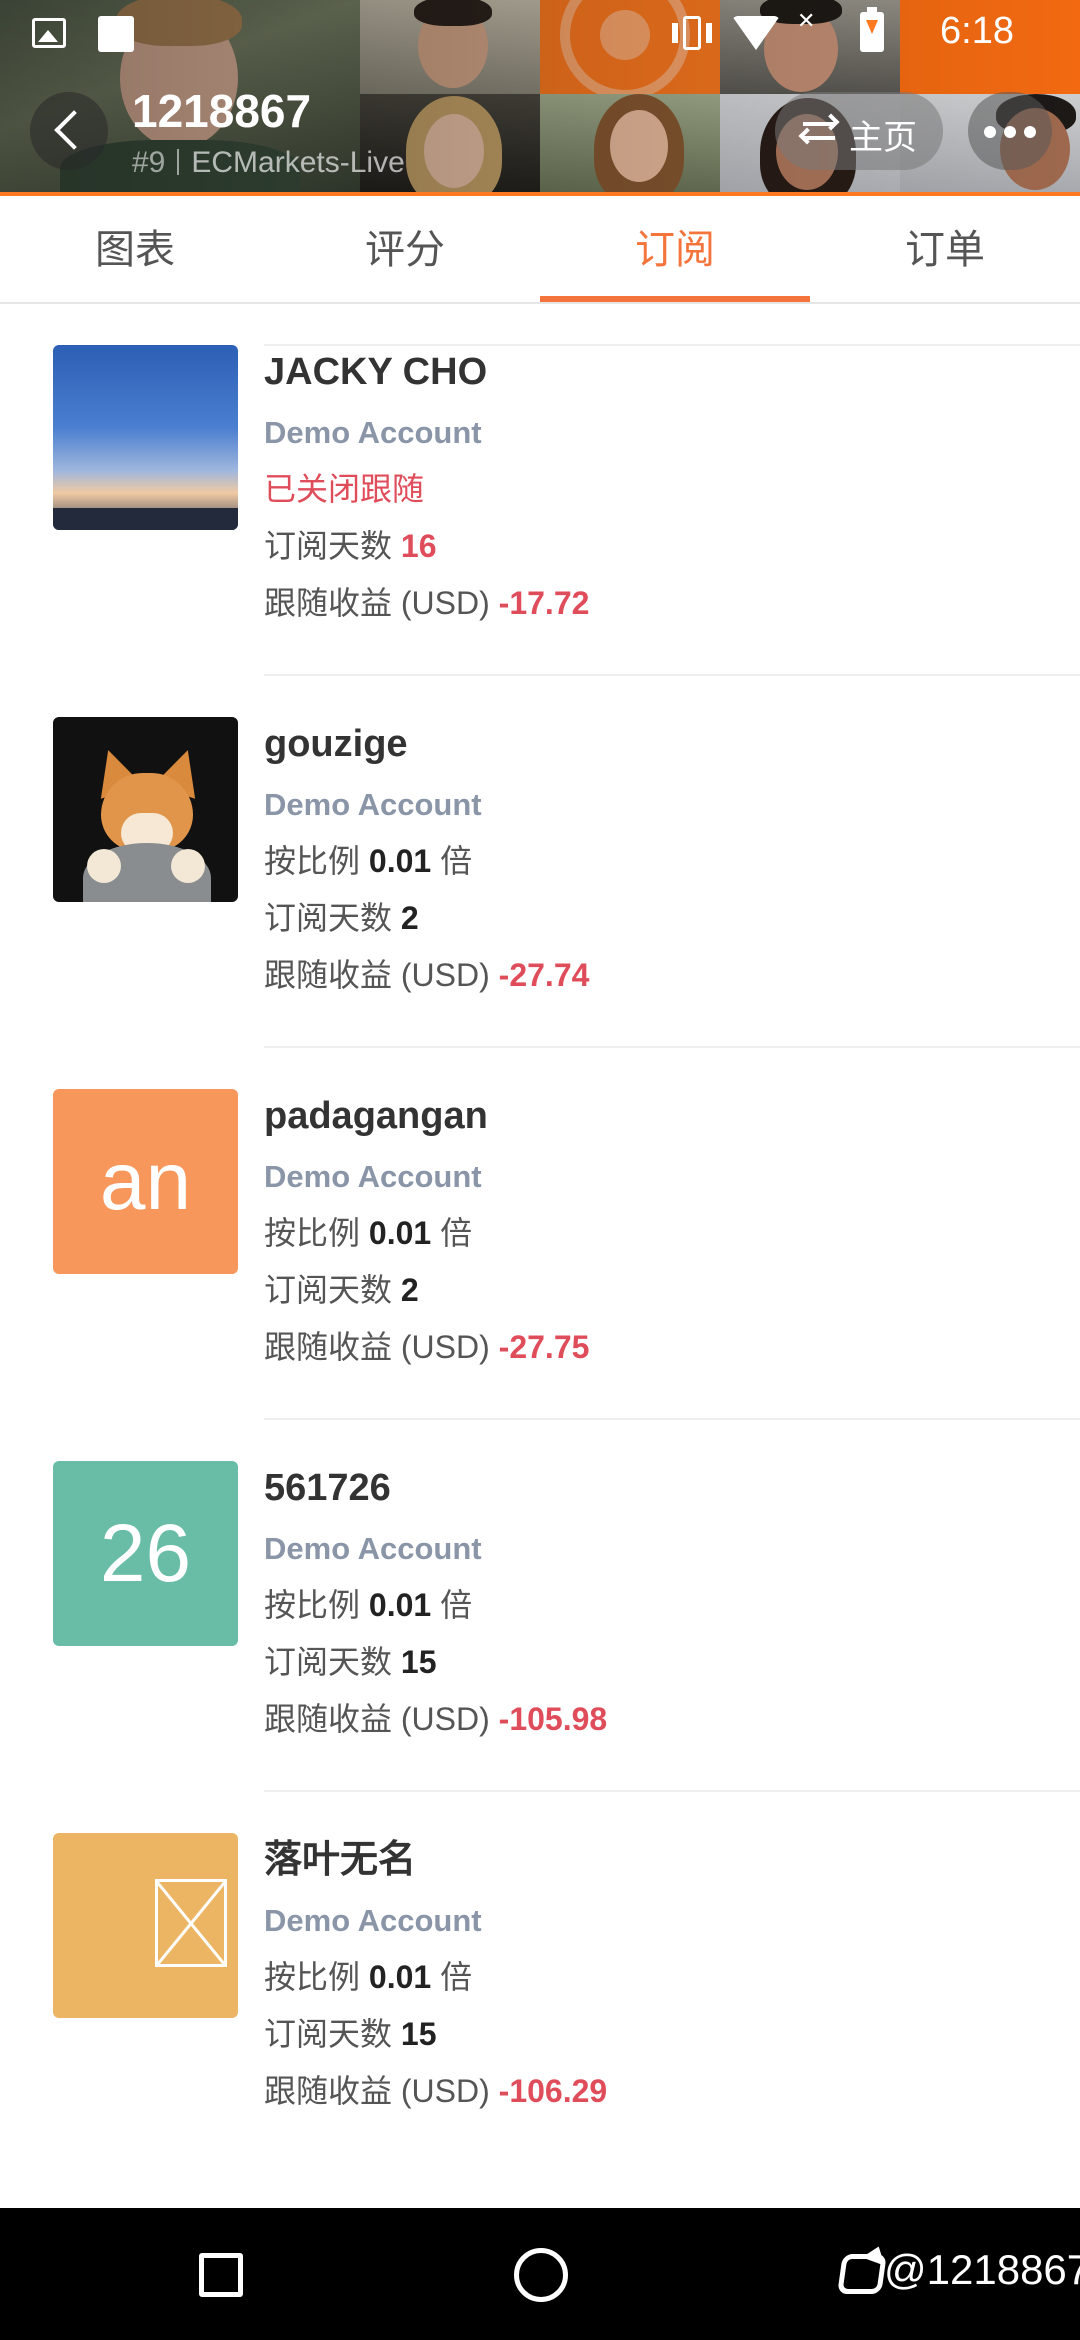  What do you see at coordinates (806, 20) in the screenshot?
I see `no-signal-icon: ✕` at bounding box center [806, 20].